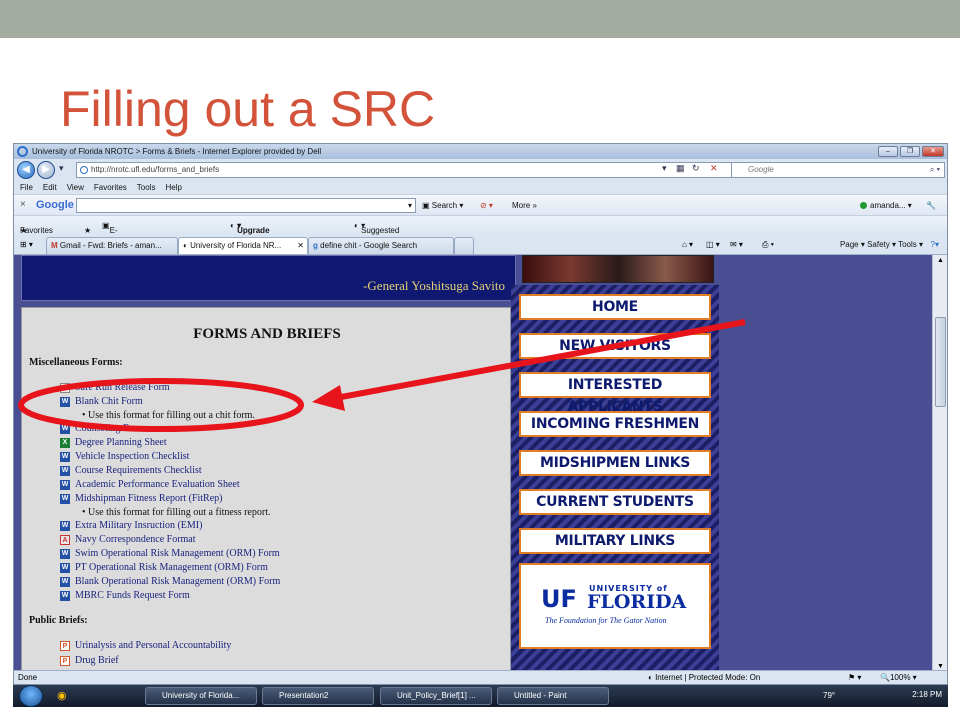 This screenshot has width=960, height=720. Describe the element at coordinates (121, 442) in the screenshot. I see `link-degree-planning: Degree Planning Sheet` at that location.